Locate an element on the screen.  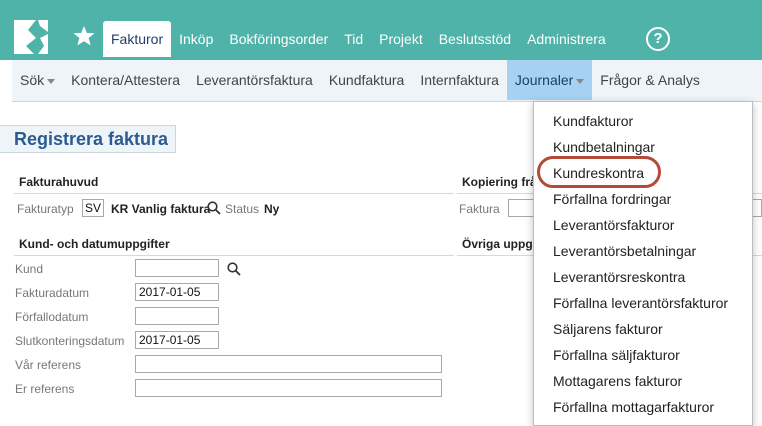
fakturahuvud-header-text: Fakturahuvud is located at coordinates (59, 182).